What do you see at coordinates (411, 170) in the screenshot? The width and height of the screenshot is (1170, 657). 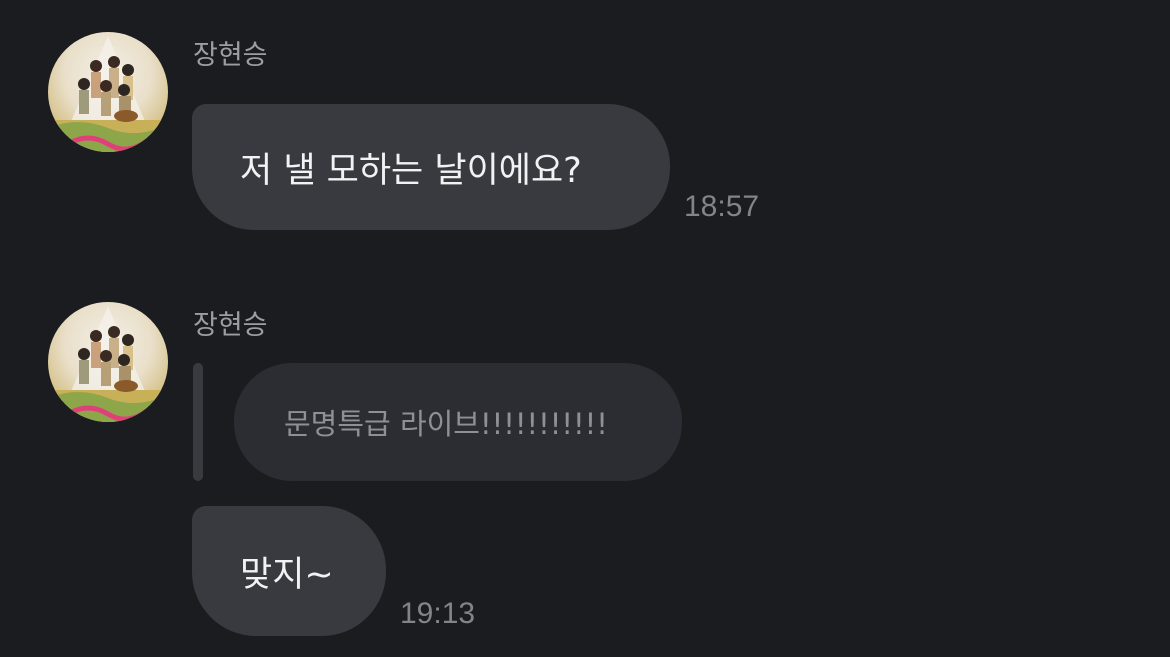 I see `message-text: 저 낼 모하는 날이에요?` at bounding box center [411, 170].